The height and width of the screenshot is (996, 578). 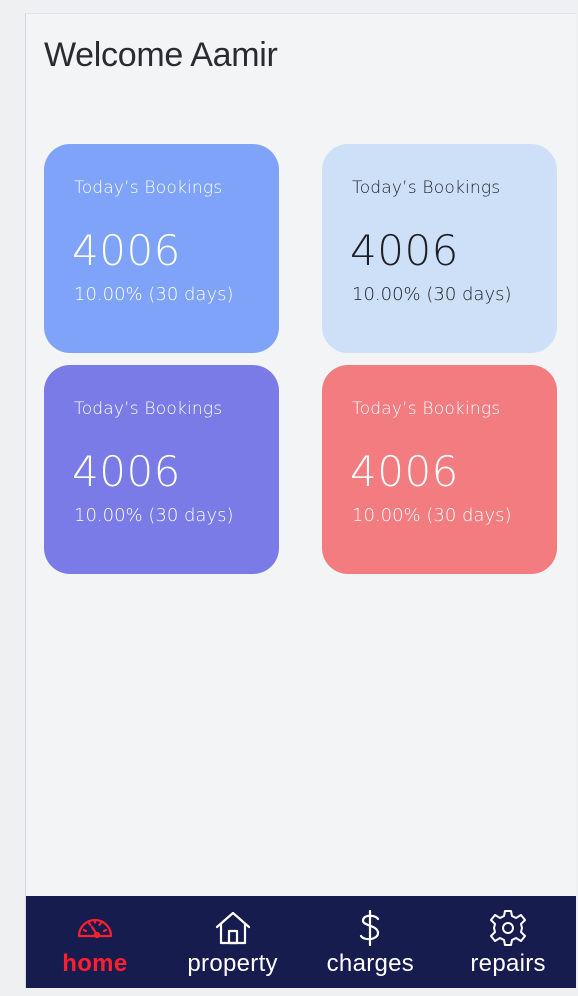 What do you see at coordinates (232, 963) in the screenshot?
I see `nav-label-property: property` at bounding box center [232, 963].